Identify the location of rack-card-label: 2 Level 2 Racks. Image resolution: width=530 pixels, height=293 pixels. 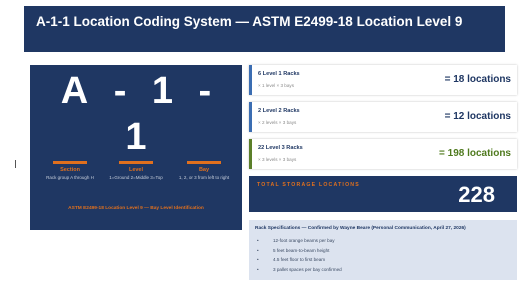
(279, 111).